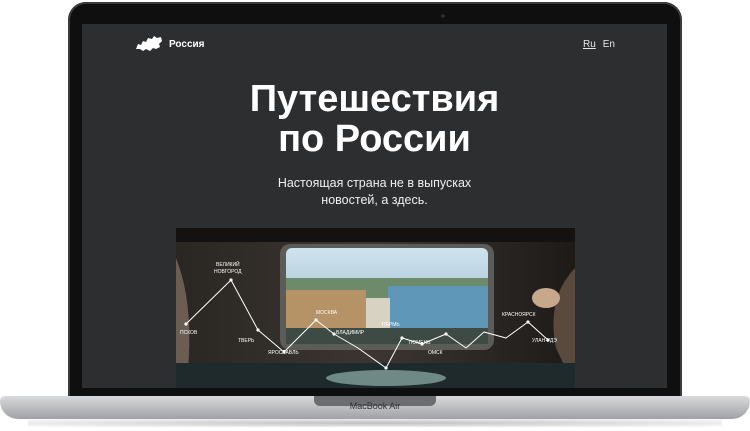 The image size is (750, 431). I want to click on station-label: ОМСК, so click(435, 353).